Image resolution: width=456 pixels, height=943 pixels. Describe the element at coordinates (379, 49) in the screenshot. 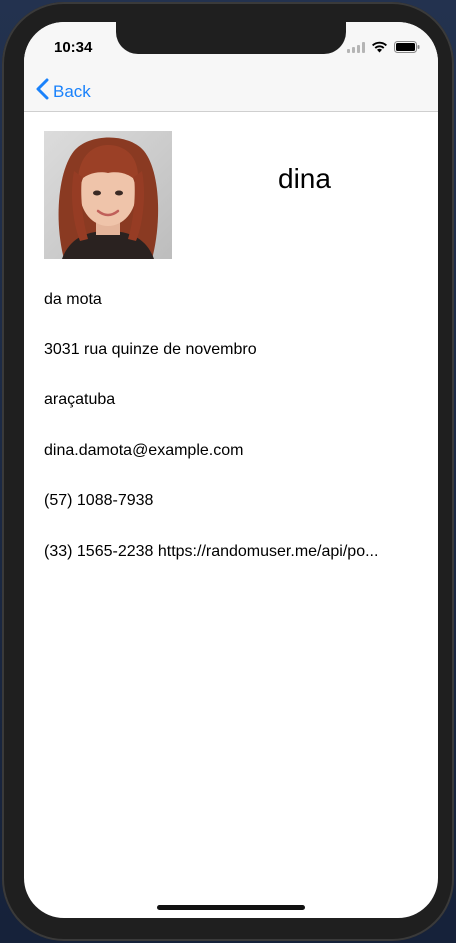

I see `wifi-icon` at that location.